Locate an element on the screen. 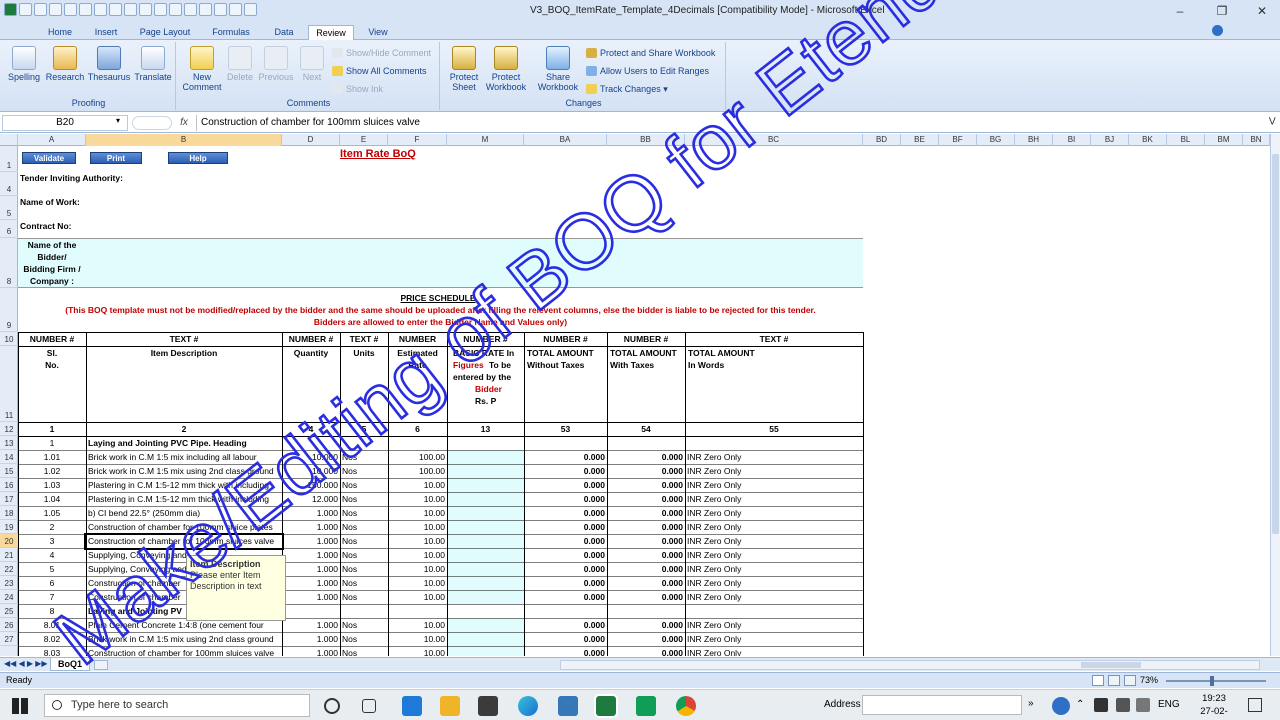 This screenshot has height=720, width=1280. research-button: Research is located at coordinates (65, 64).